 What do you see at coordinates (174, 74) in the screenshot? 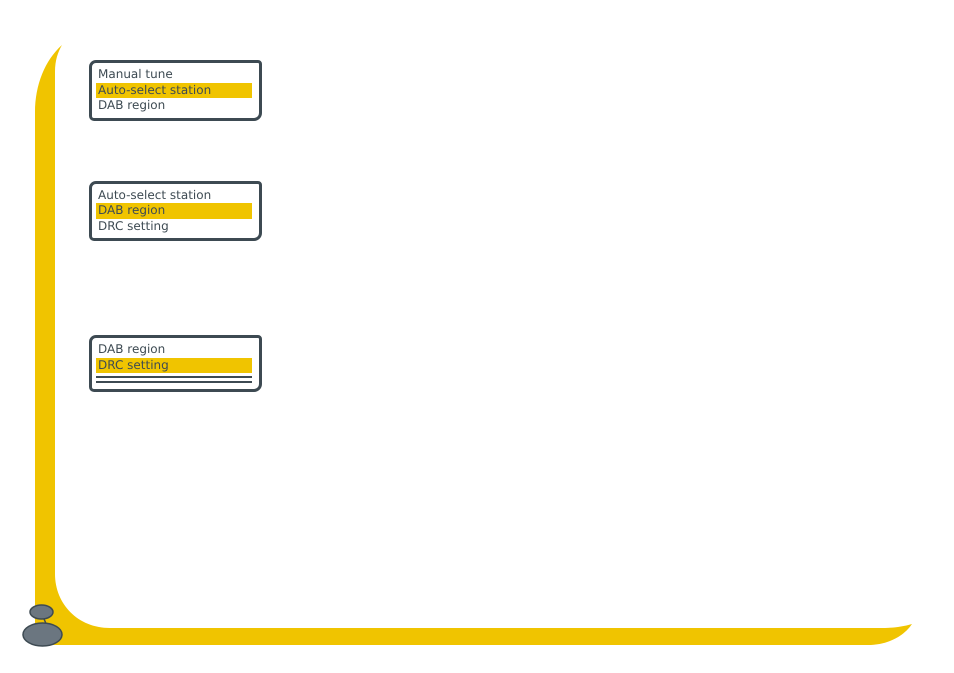
I see `menu-item: Manual tune` at bounding box center [174, 74].